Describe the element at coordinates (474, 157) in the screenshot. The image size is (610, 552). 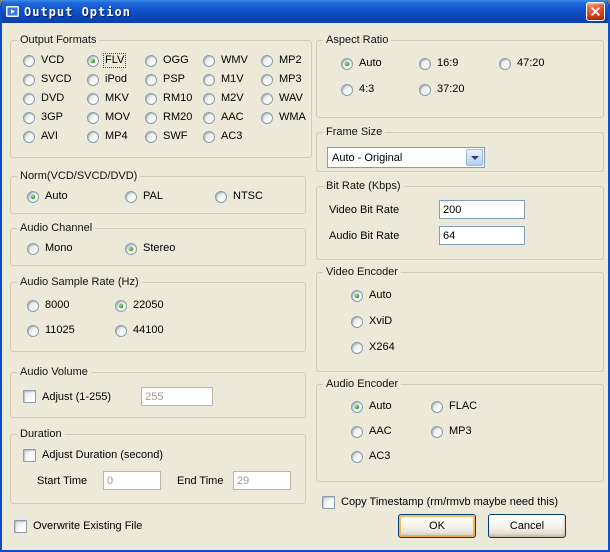
I see `chevron-down-icon` at that location.